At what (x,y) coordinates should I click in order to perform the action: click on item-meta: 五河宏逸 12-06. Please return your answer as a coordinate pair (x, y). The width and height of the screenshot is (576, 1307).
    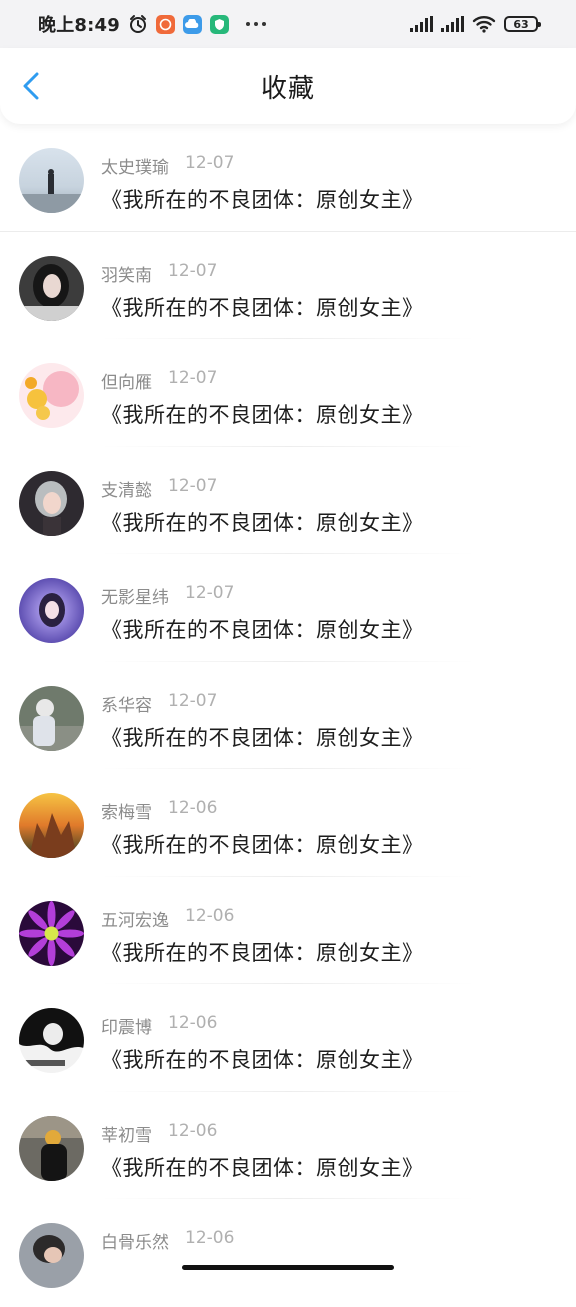
    Looking at the image, I should click on (167, 918).